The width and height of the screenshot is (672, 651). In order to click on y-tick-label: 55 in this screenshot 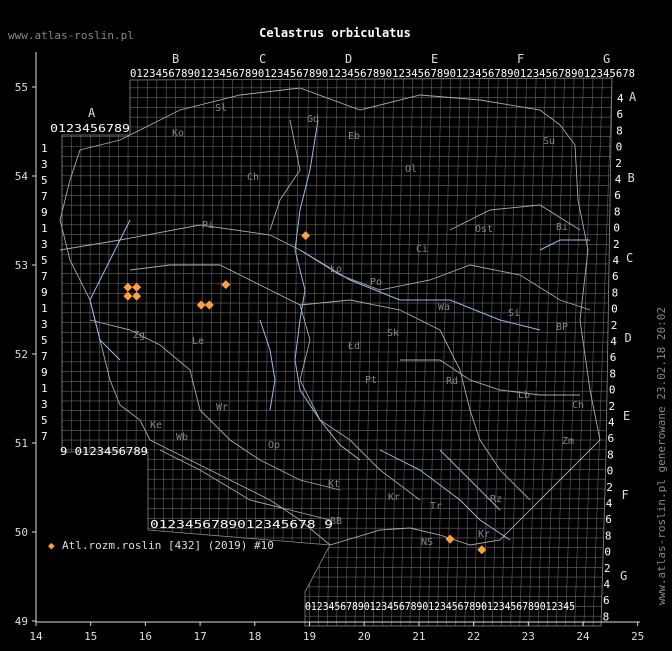, I will do `click(21, 87)`.